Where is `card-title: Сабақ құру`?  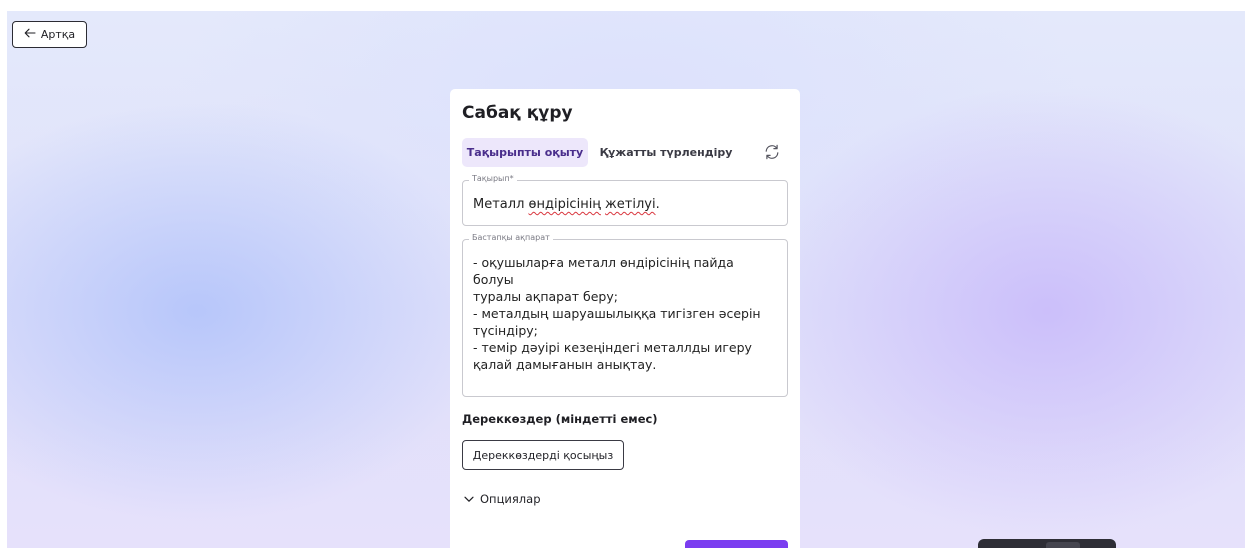
card-title: Сабақ құру is located at coordinates (517, 113).